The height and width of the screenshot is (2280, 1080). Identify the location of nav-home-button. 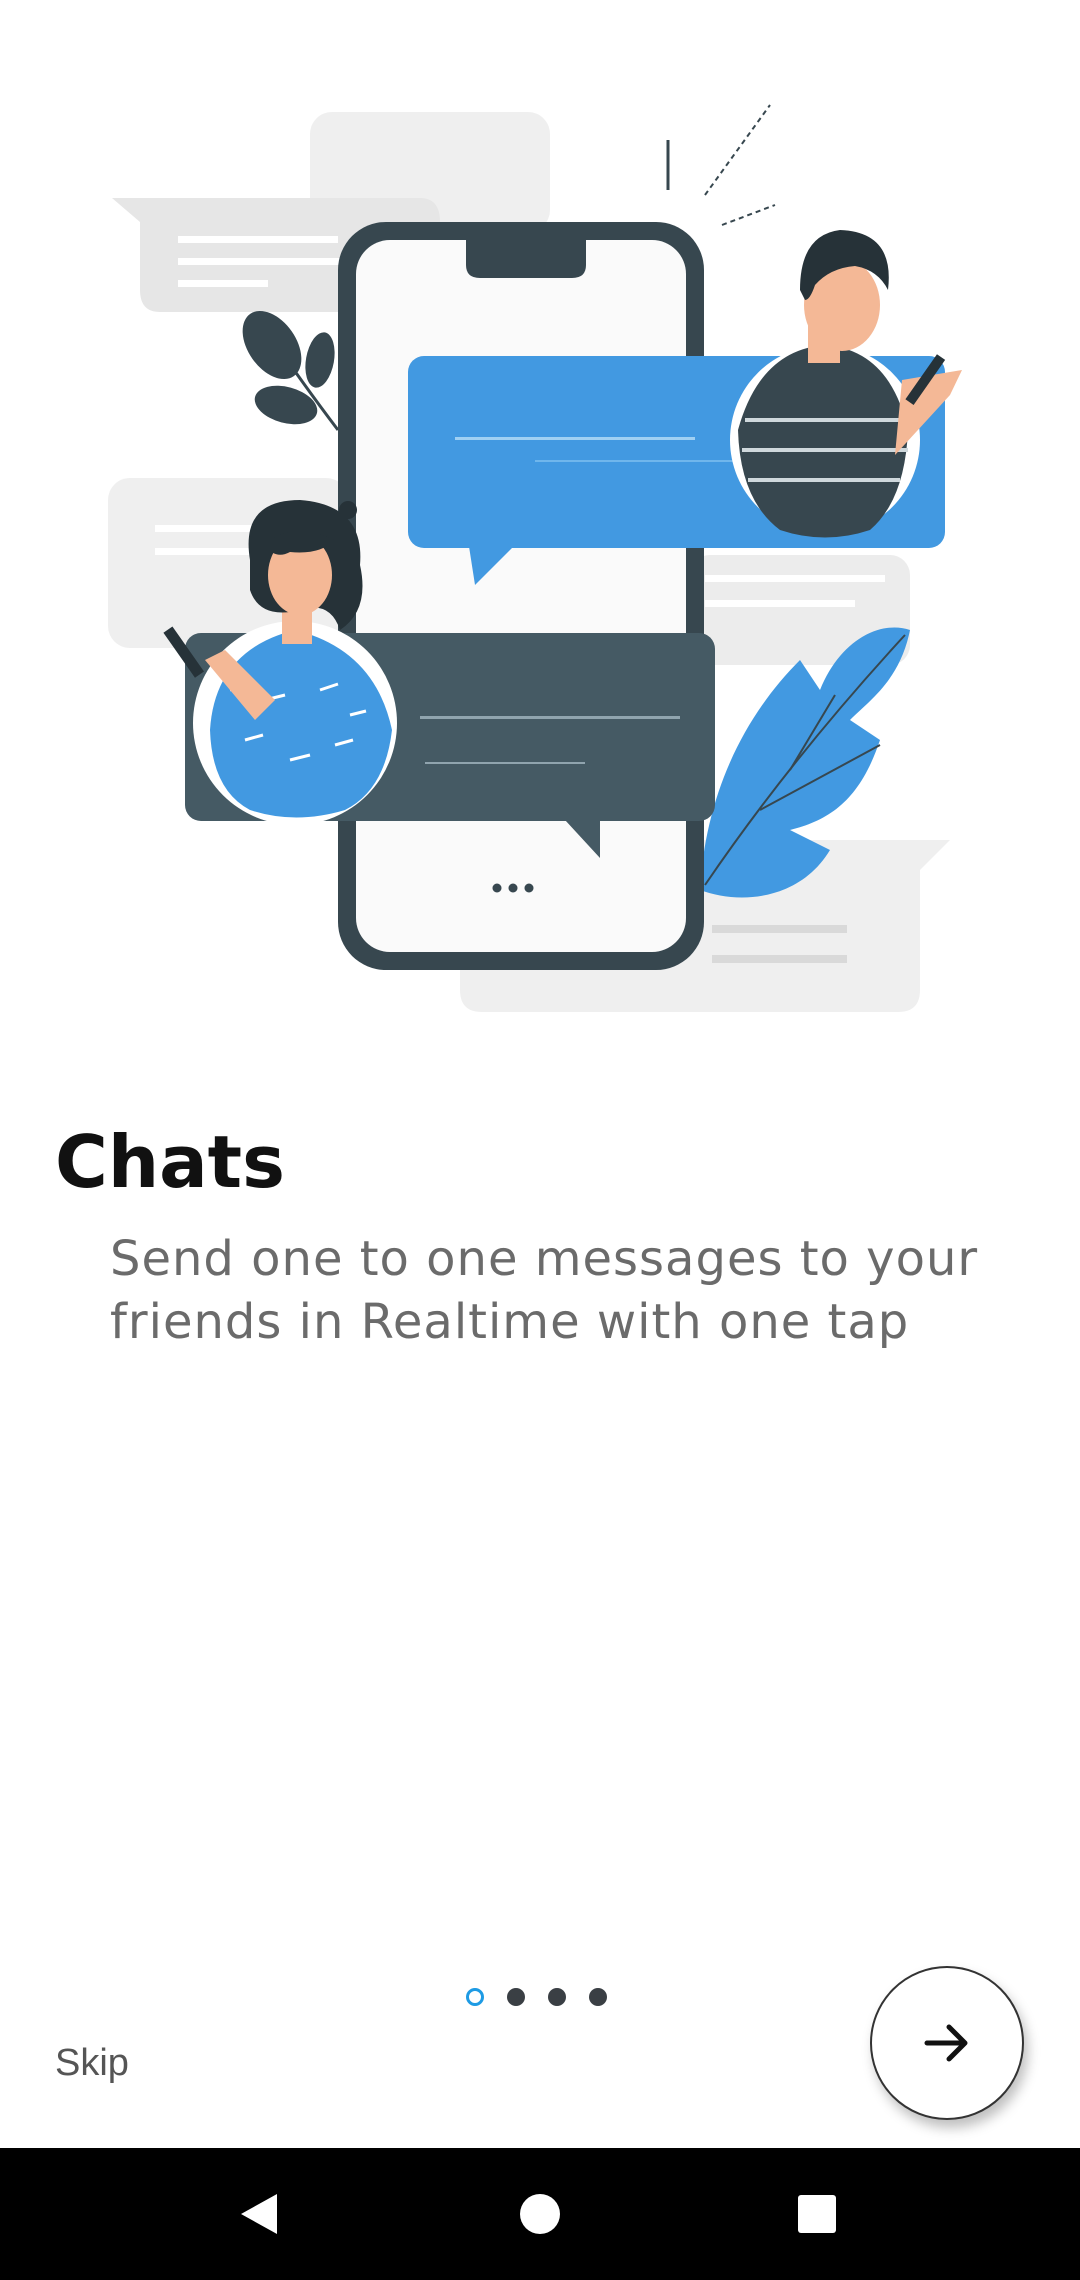
(540, 2214).